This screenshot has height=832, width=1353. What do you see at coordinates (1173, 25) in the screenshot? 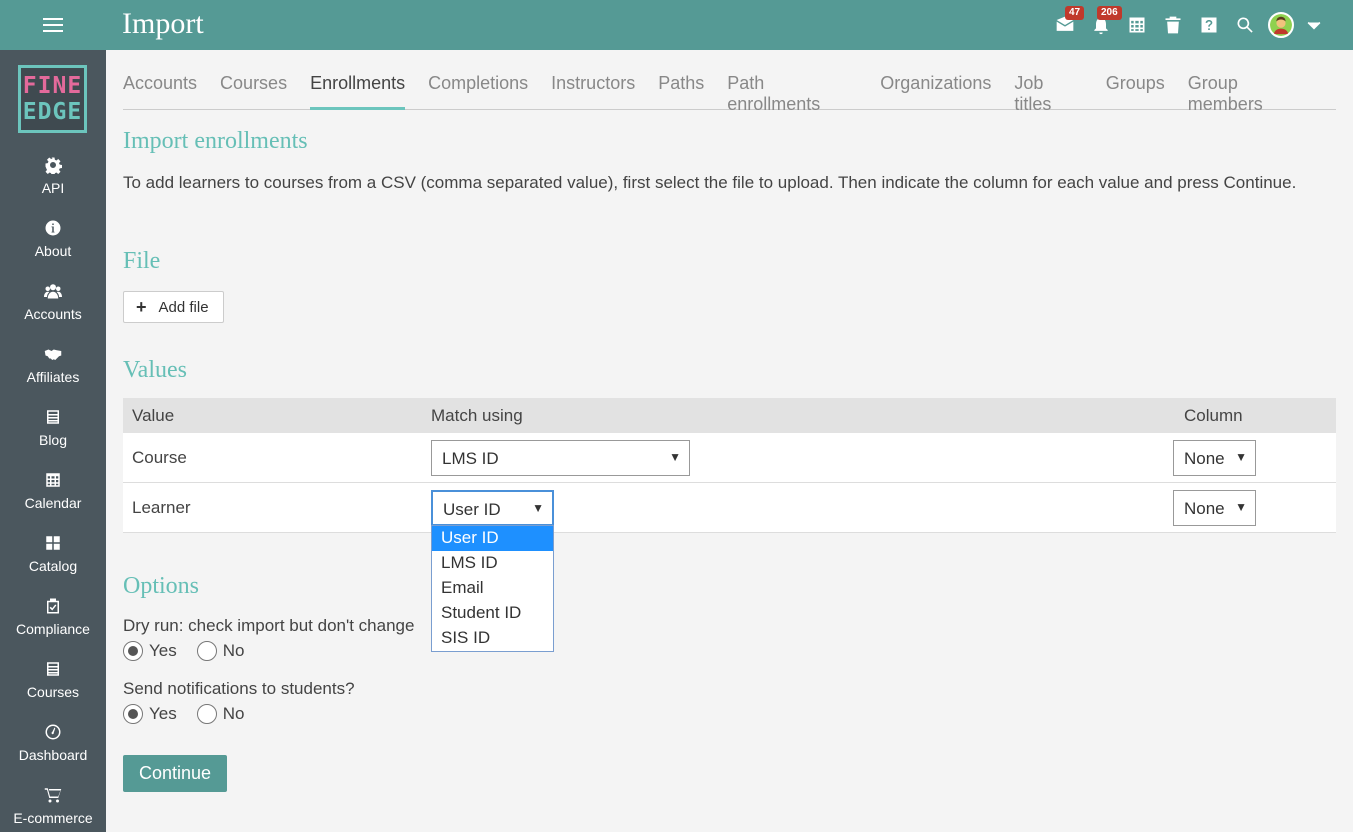
I see `trash-button` at bounding box center [1173, 25].